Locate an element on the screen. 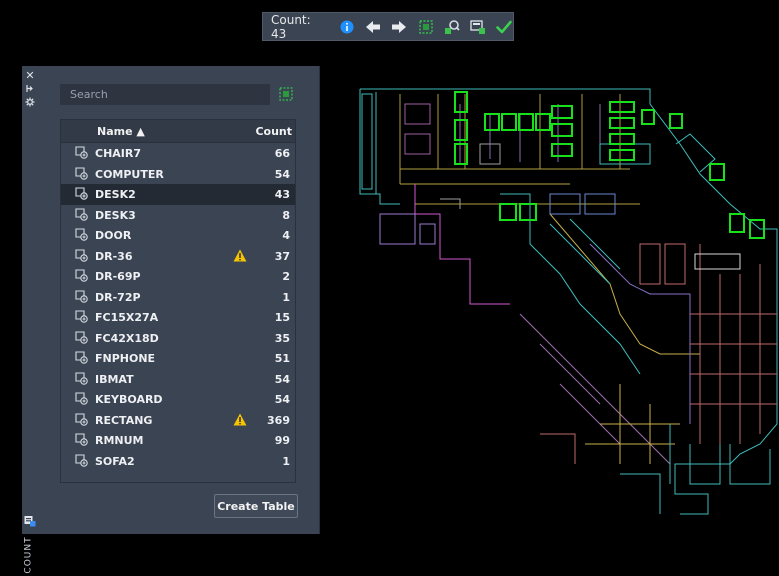  block-count: 37 is located at coordinates (282, 256).